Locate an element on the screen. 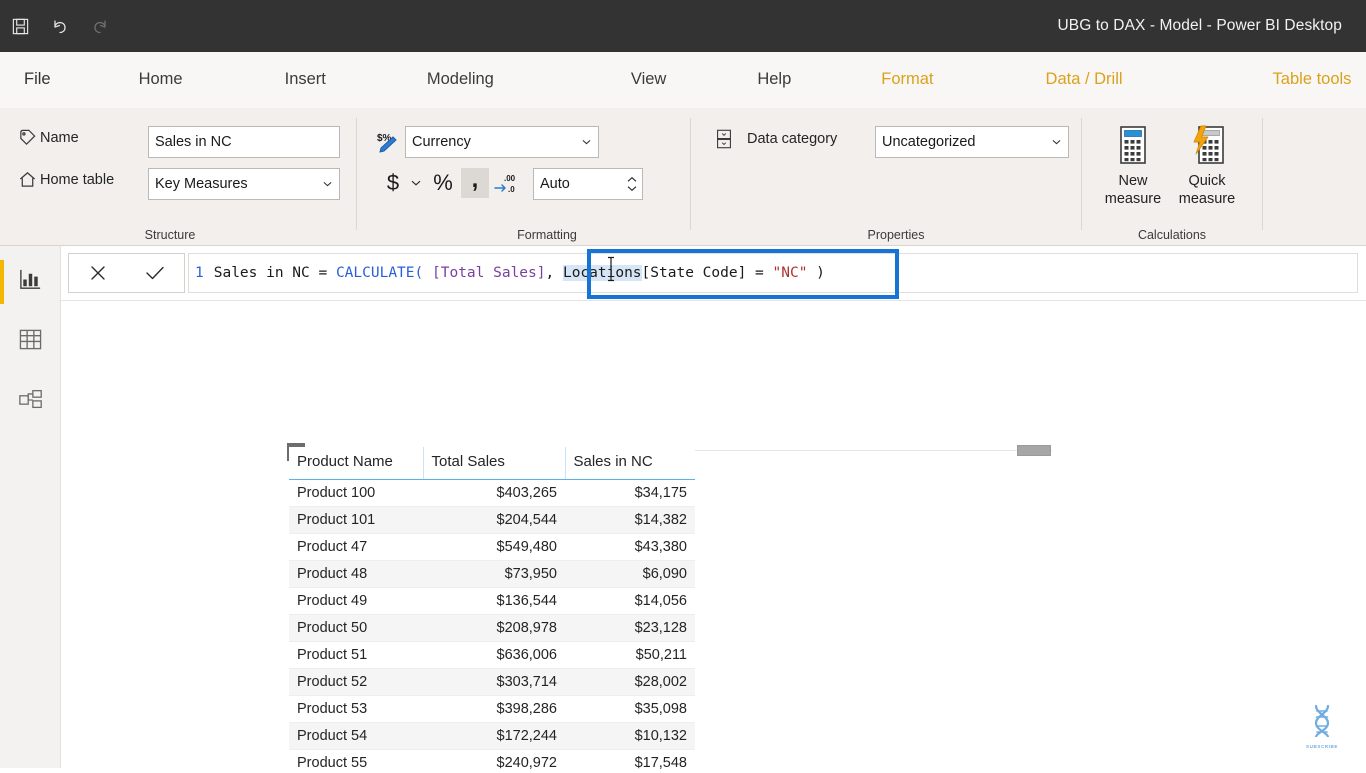 The height and width of the screenshot is (773, 1366). undo-icon is located at coordinates (60, 26).